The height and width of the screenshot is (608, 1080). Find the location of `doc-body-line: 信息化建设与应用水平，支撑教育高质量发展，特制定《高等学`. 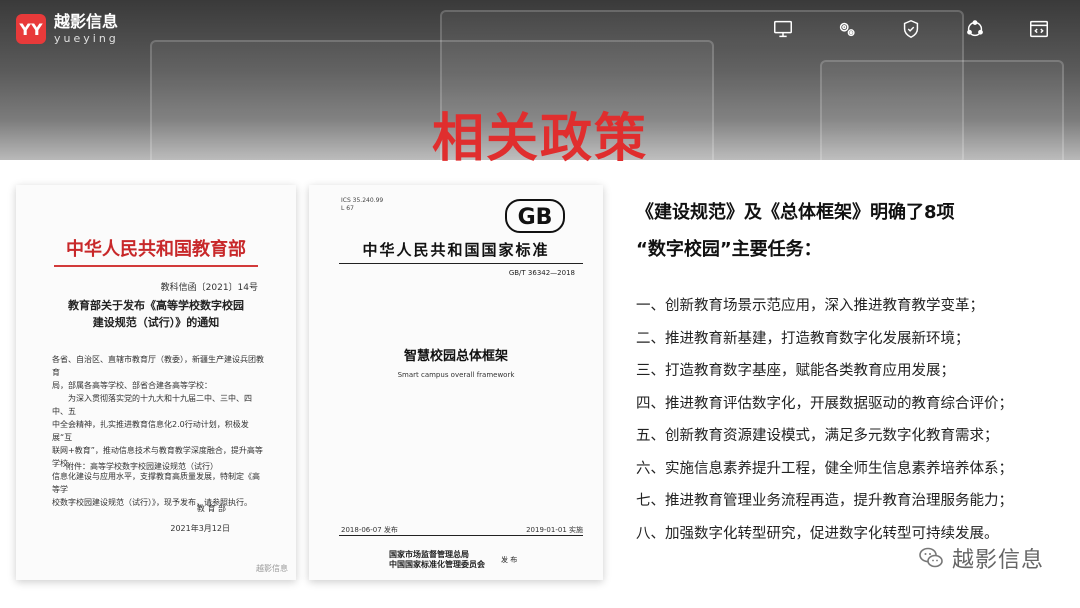

doc-body-line: 信息化建设与应用水平，支撑教育高质量发展，特制定《高等学 is located at coordinates (156, 483).